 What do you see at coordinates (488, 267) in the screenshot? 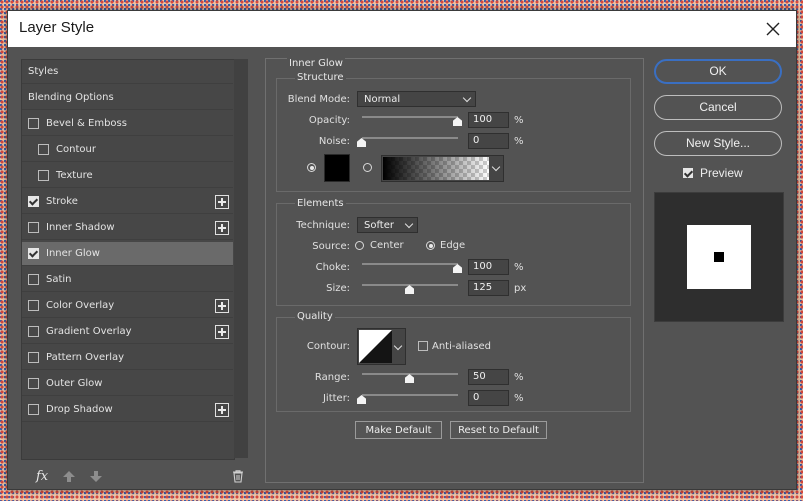
I see `choke-input: 100` at bounding box center [488, 267].